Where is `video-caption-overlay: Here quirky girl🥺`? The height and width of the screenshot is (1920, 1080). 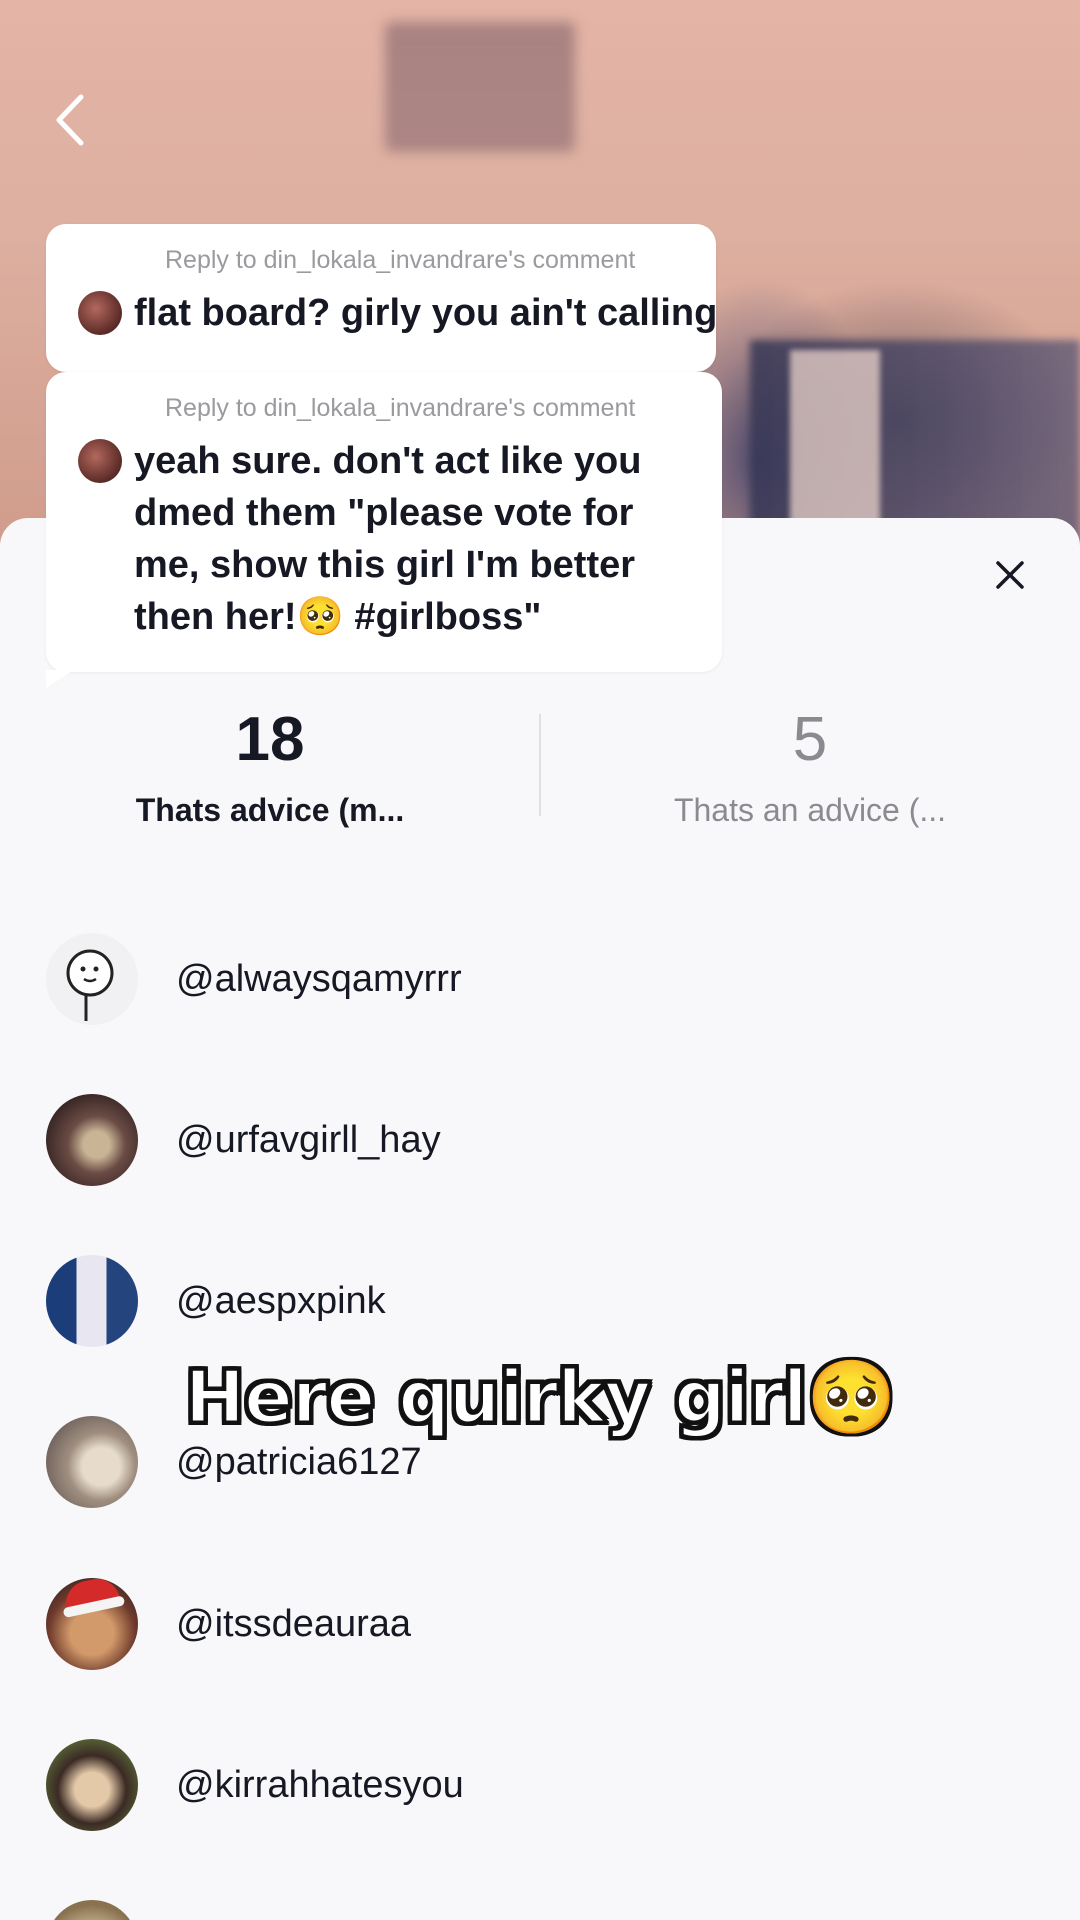 video-caption-overlay: Here quirky girl🥺 is located at coordinates (540, 1397).